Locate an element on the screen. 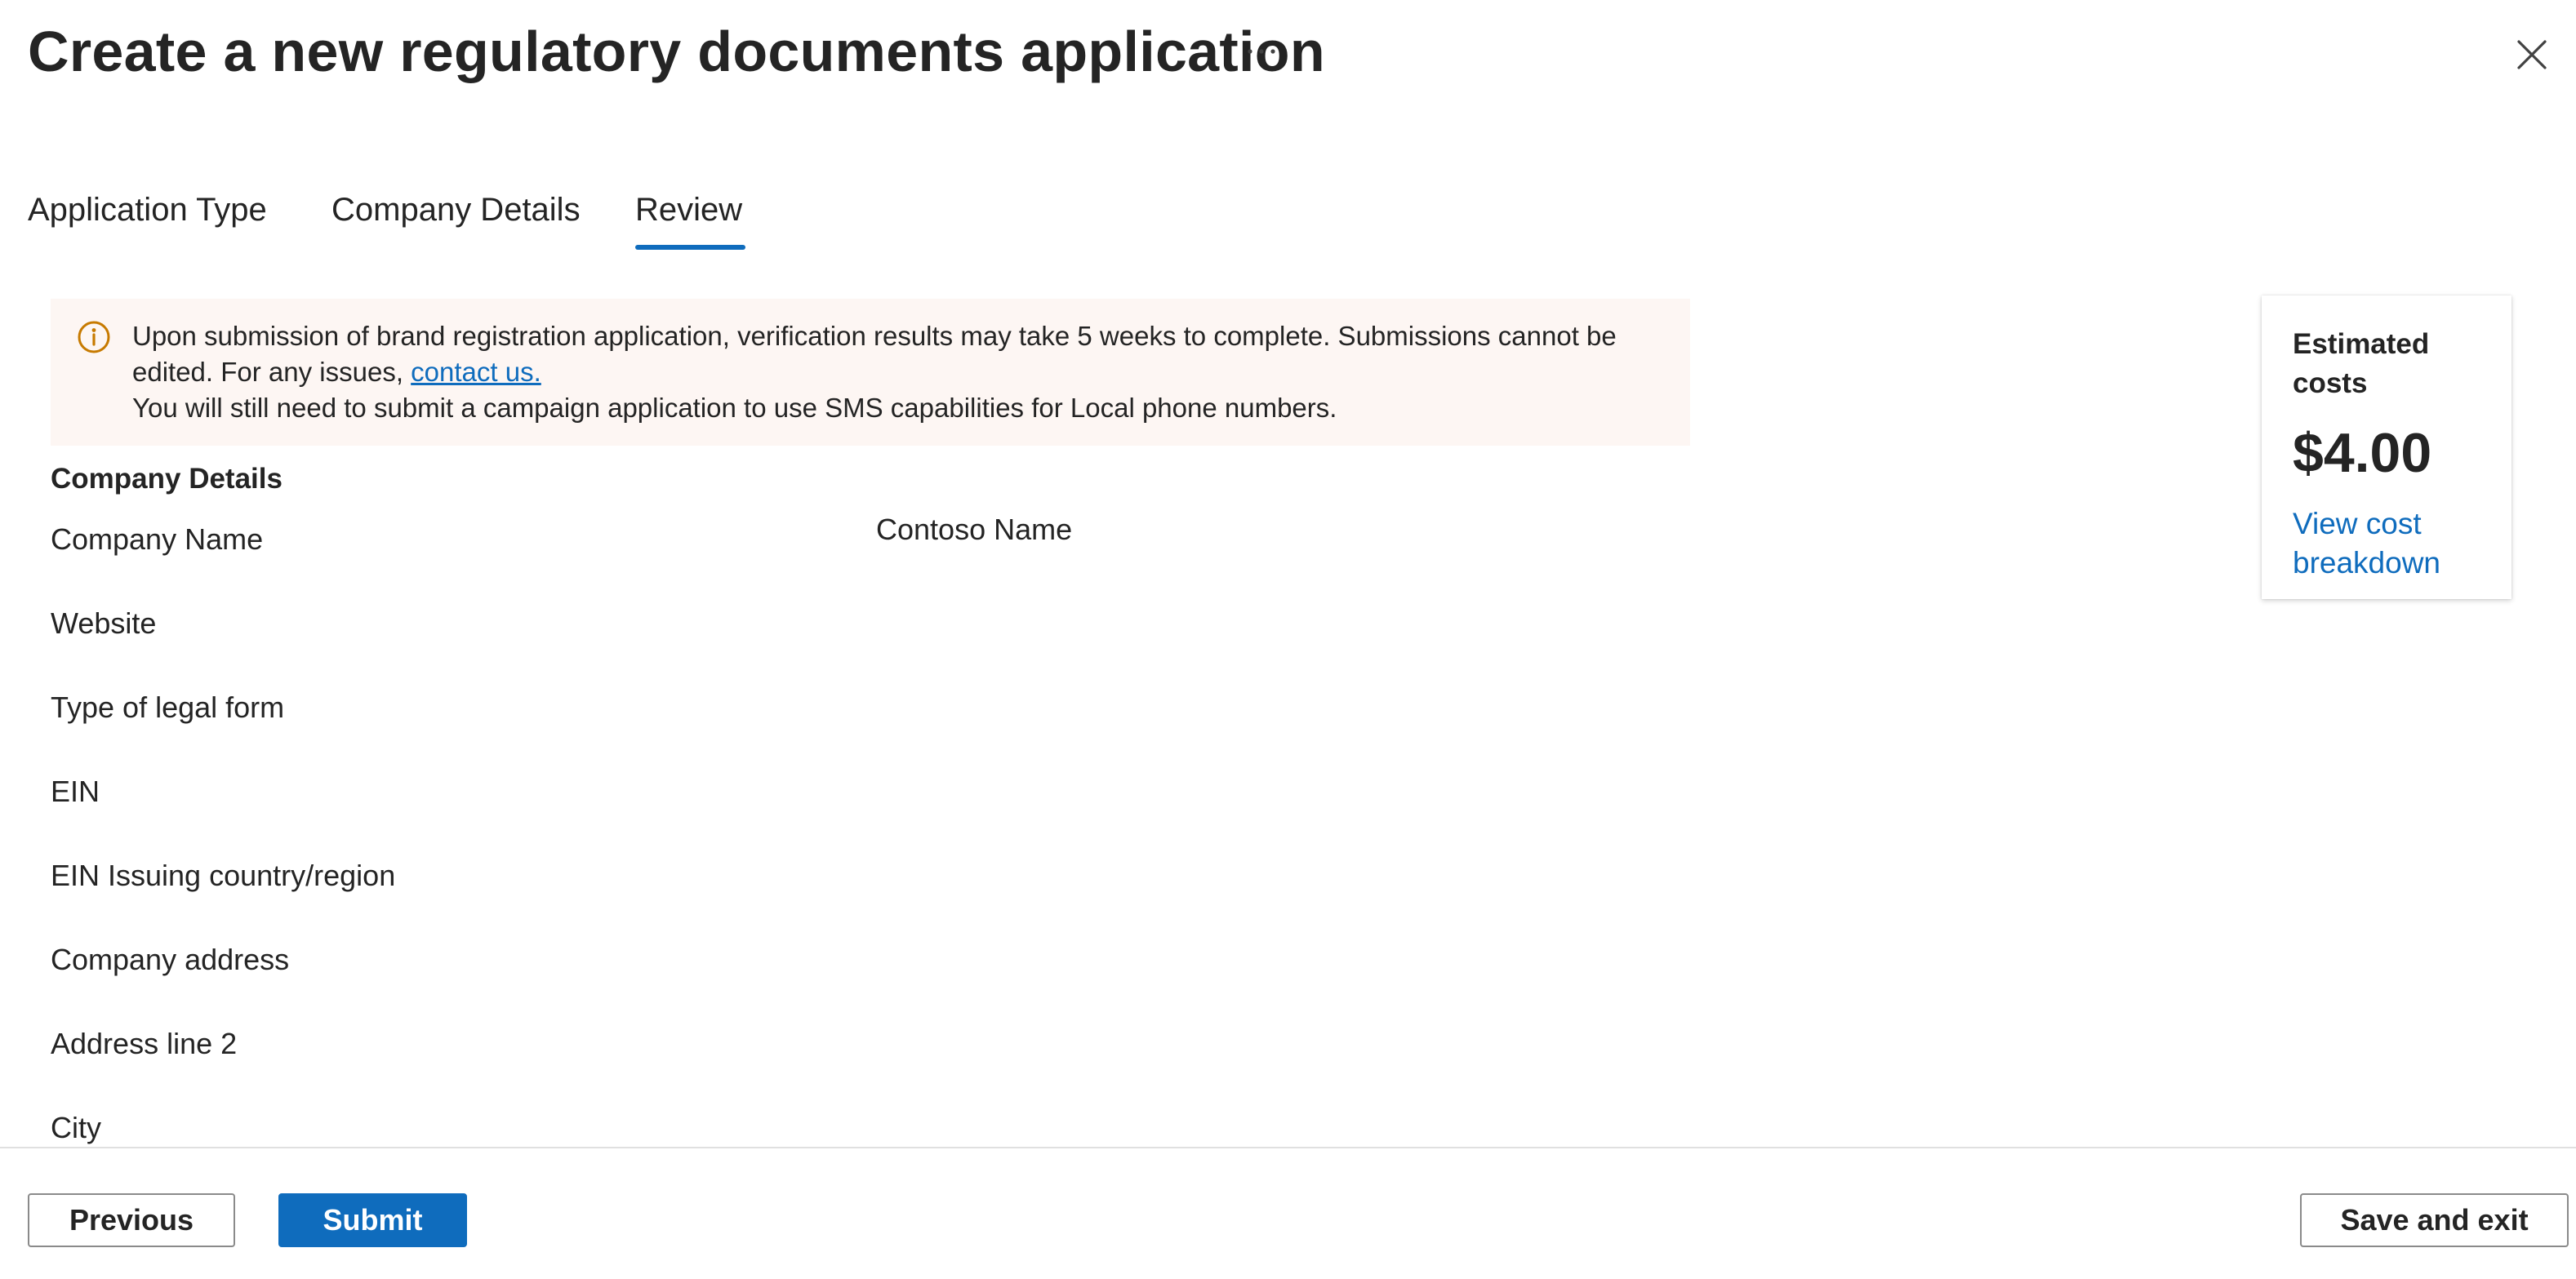  estimated-costs-title: Estimated costs is located at coordinates (2361, 363).